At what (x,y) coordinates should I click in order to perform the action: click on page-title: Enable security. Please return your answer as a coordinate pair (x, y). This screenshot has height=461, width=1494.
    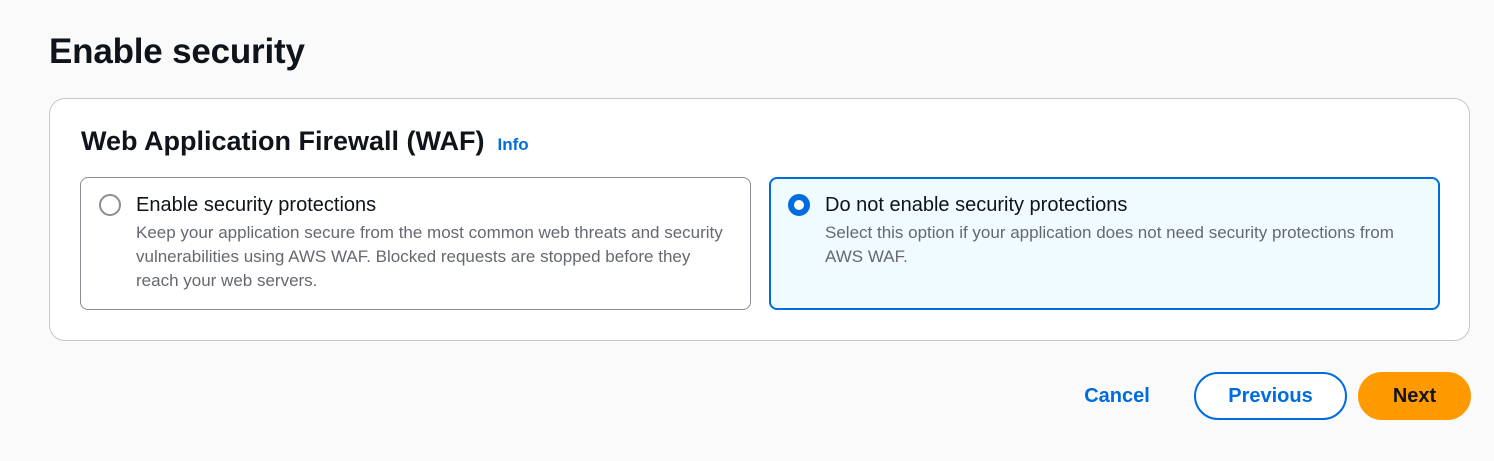
    Looking at the image, I should click on (177, 51).